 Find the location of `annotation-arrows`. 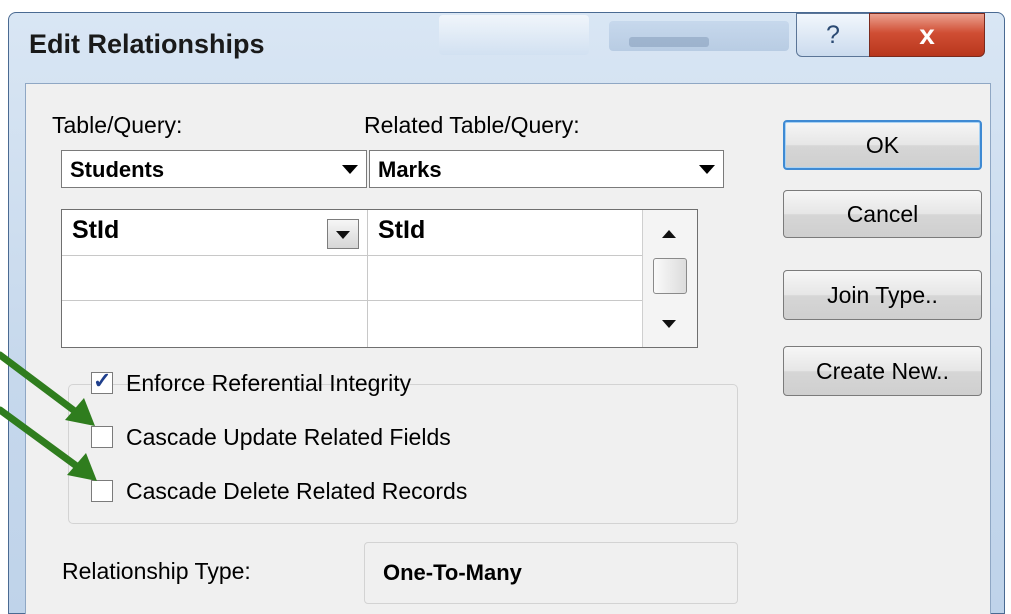

annotation-arrows is located at coordinates (48, 416).